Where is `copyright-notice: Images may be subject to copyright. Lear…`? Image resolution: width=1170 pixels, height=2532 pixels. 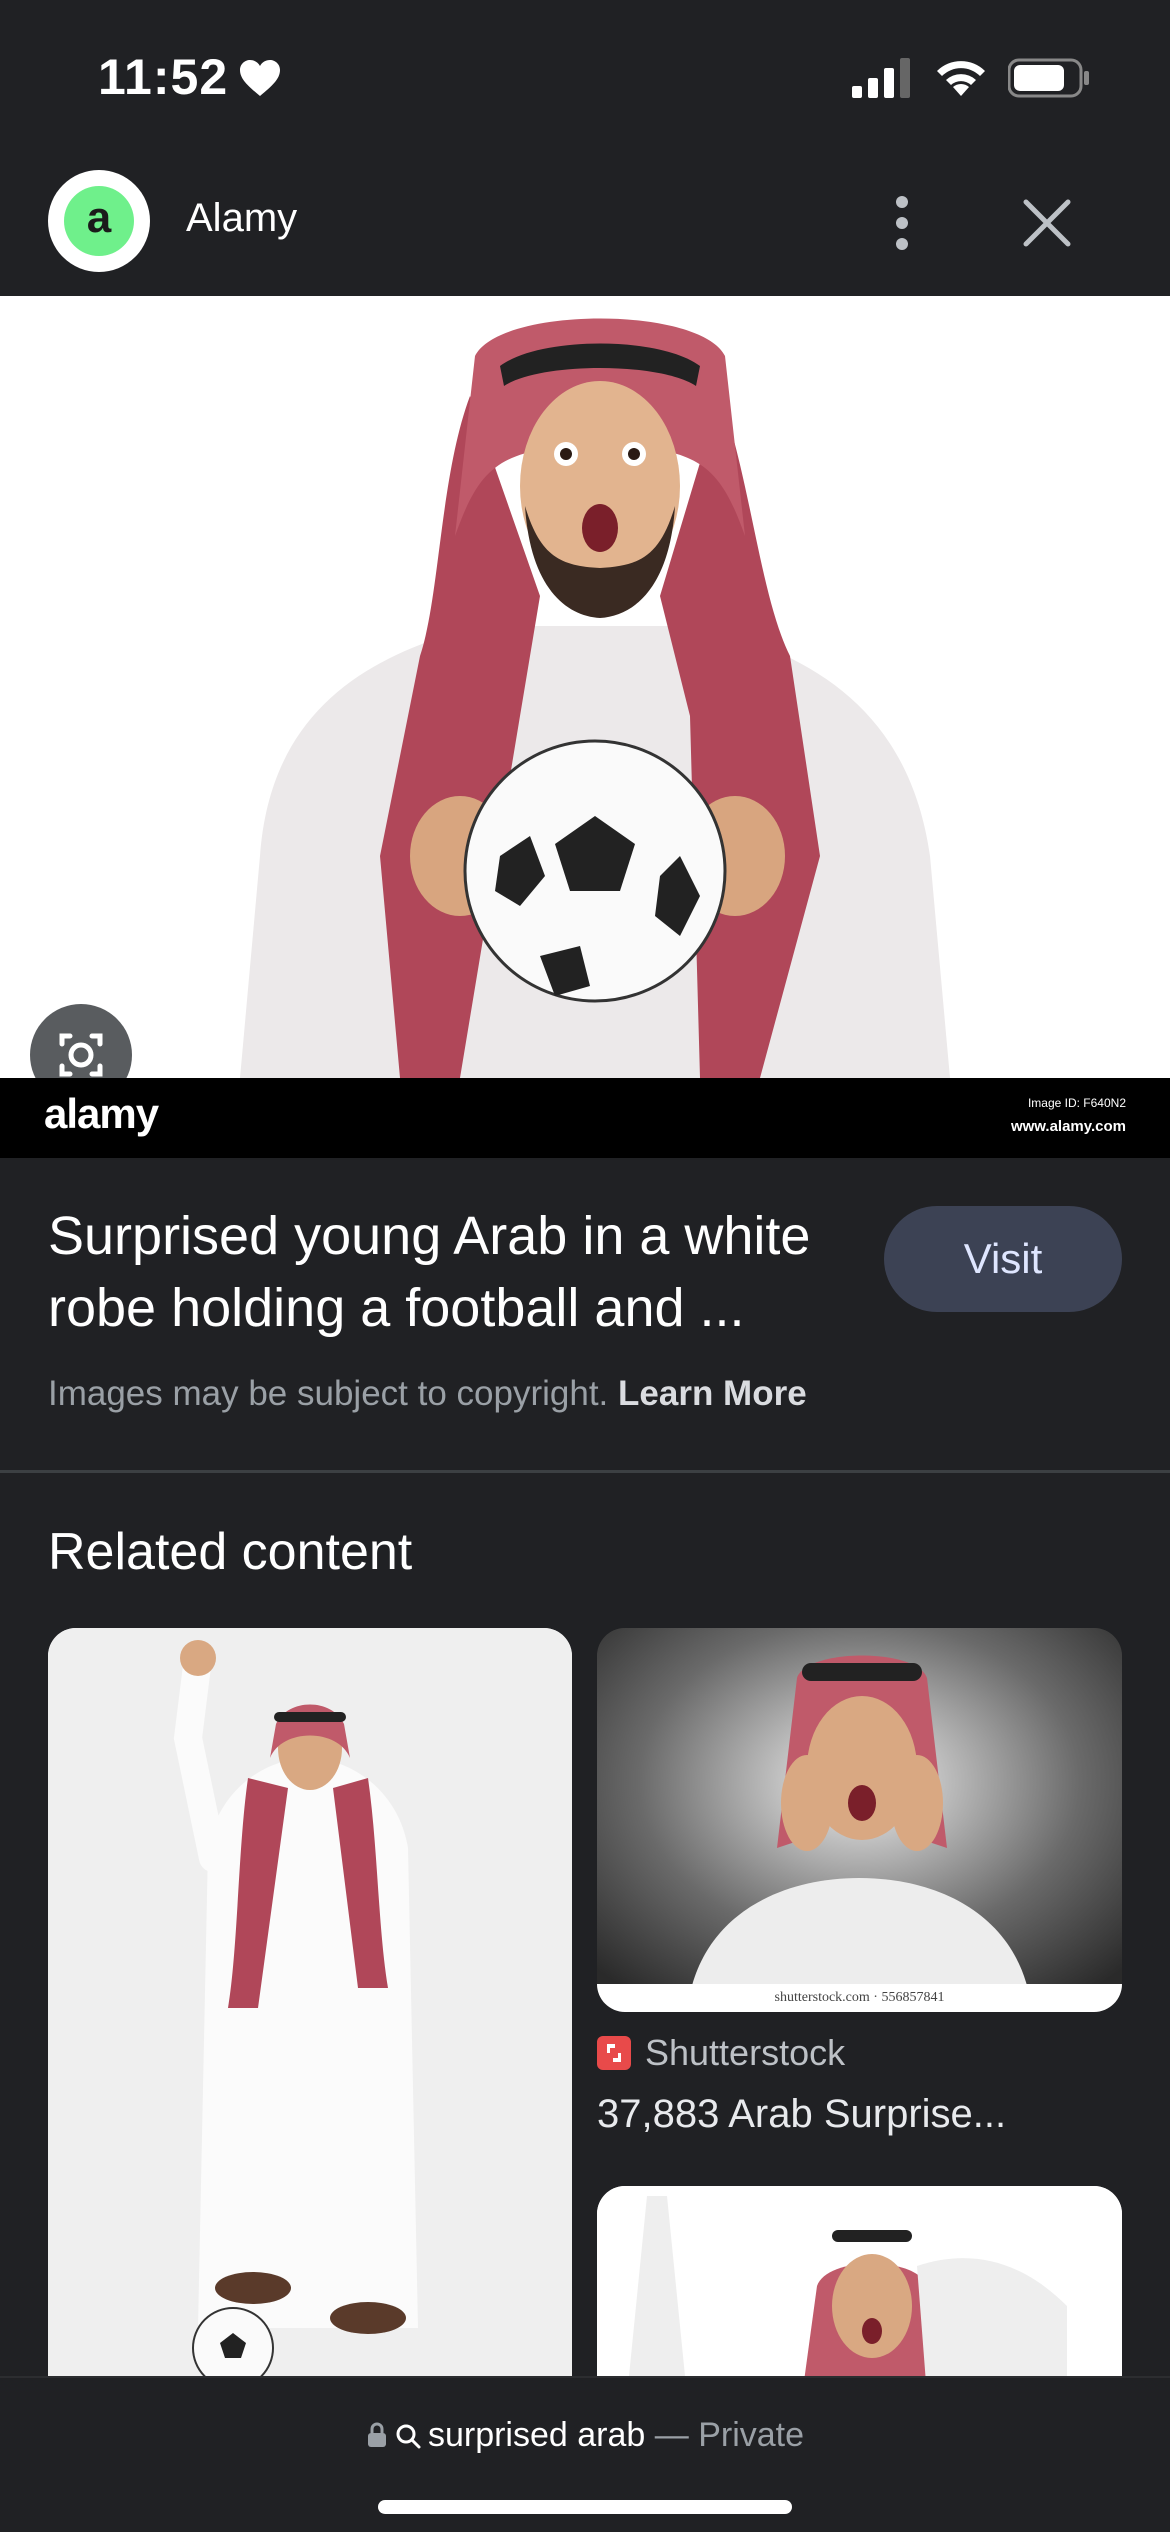 copyright-notice: Images may be subject to copyright. Lear… is located at coordinates (427, 1394).